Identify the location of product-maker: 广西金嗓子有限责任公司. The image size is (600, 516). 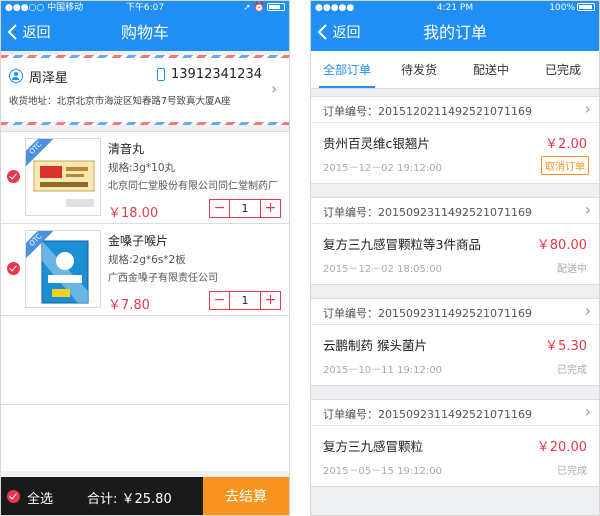
(163, 278).